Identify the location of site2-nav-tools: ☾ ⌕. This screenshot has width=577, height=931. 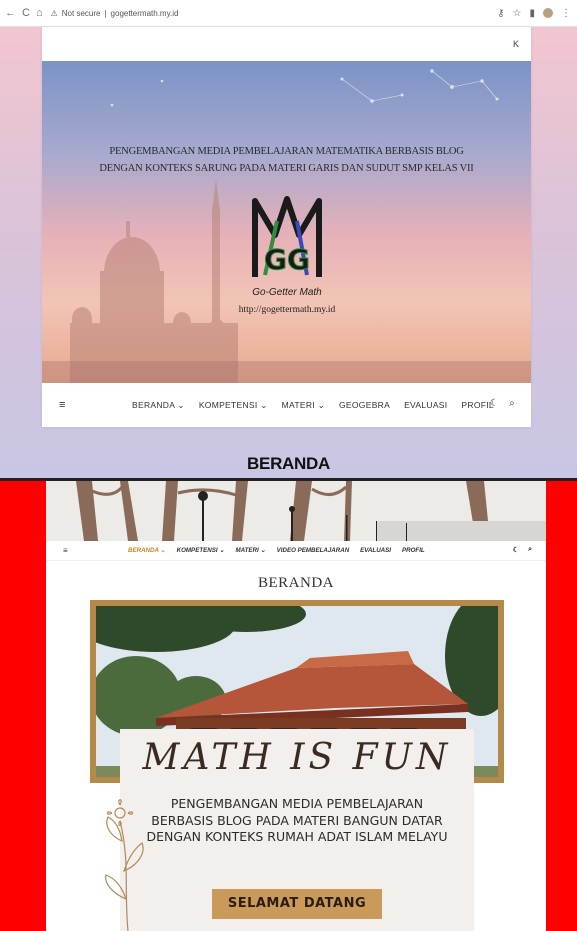
(522, 550).